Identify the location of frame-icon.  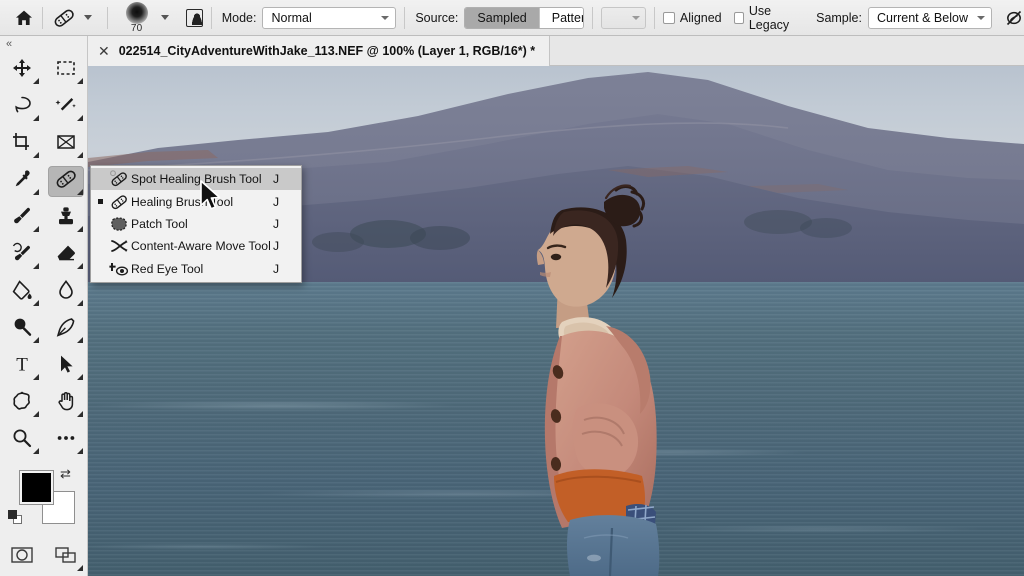
(66, 144).